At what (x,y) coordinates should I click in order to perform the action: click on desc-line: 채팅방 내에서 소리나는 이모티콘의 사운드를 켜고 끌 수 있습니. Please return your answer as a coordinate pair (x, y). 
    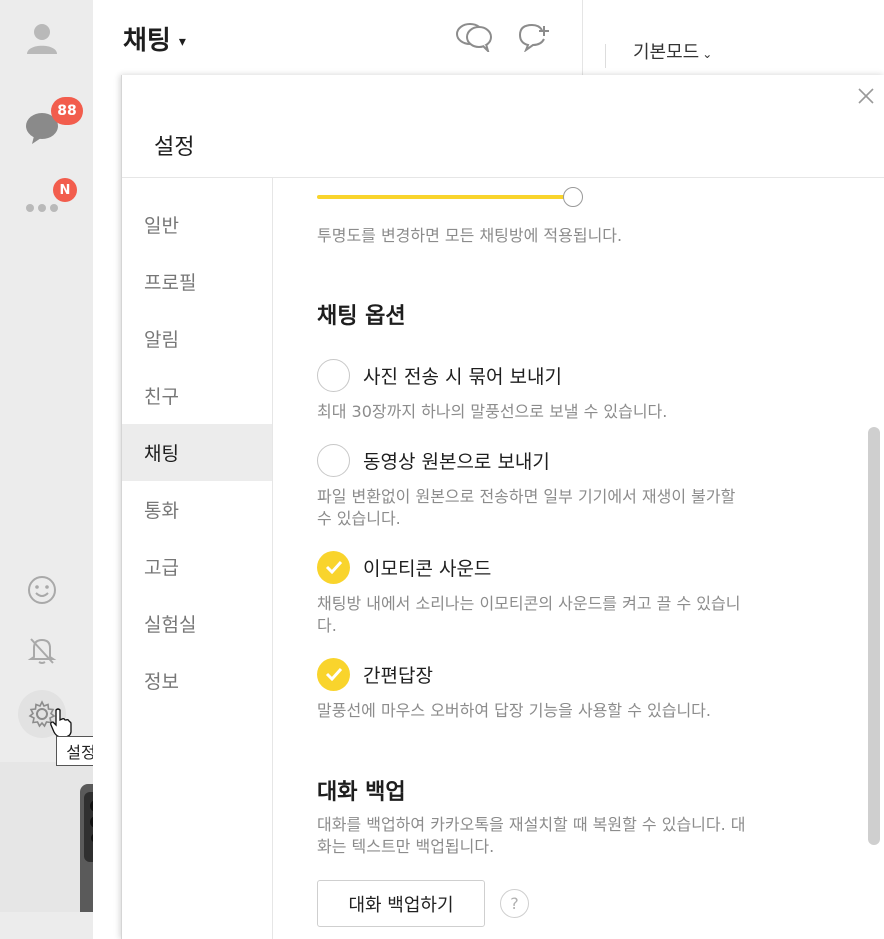
    Looking at the image, I should click on (529, 603).